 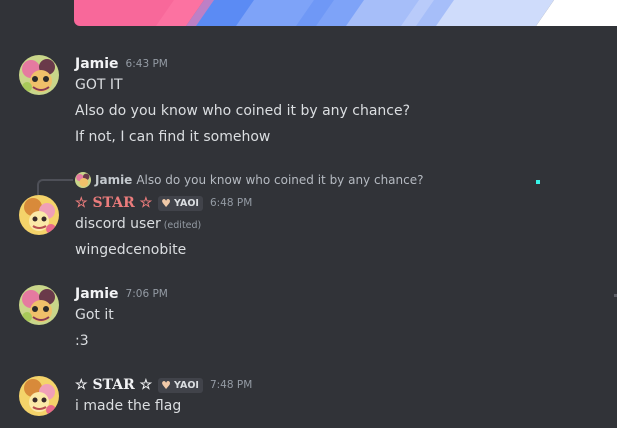 What do you see at coordinates (131, 250) in the screenshot?
I see `message-text: wingedcenobite` at bounding box center [131, 250].